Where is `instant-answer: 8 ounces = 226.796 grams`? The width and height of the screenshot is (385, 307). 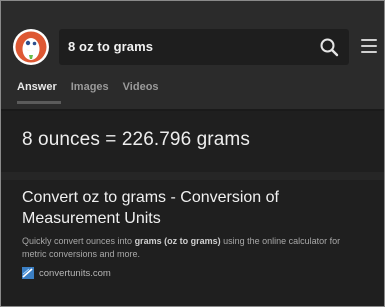
instant-answer: 8 ounces = 226.796 grams is located at coordinates (136, 139).